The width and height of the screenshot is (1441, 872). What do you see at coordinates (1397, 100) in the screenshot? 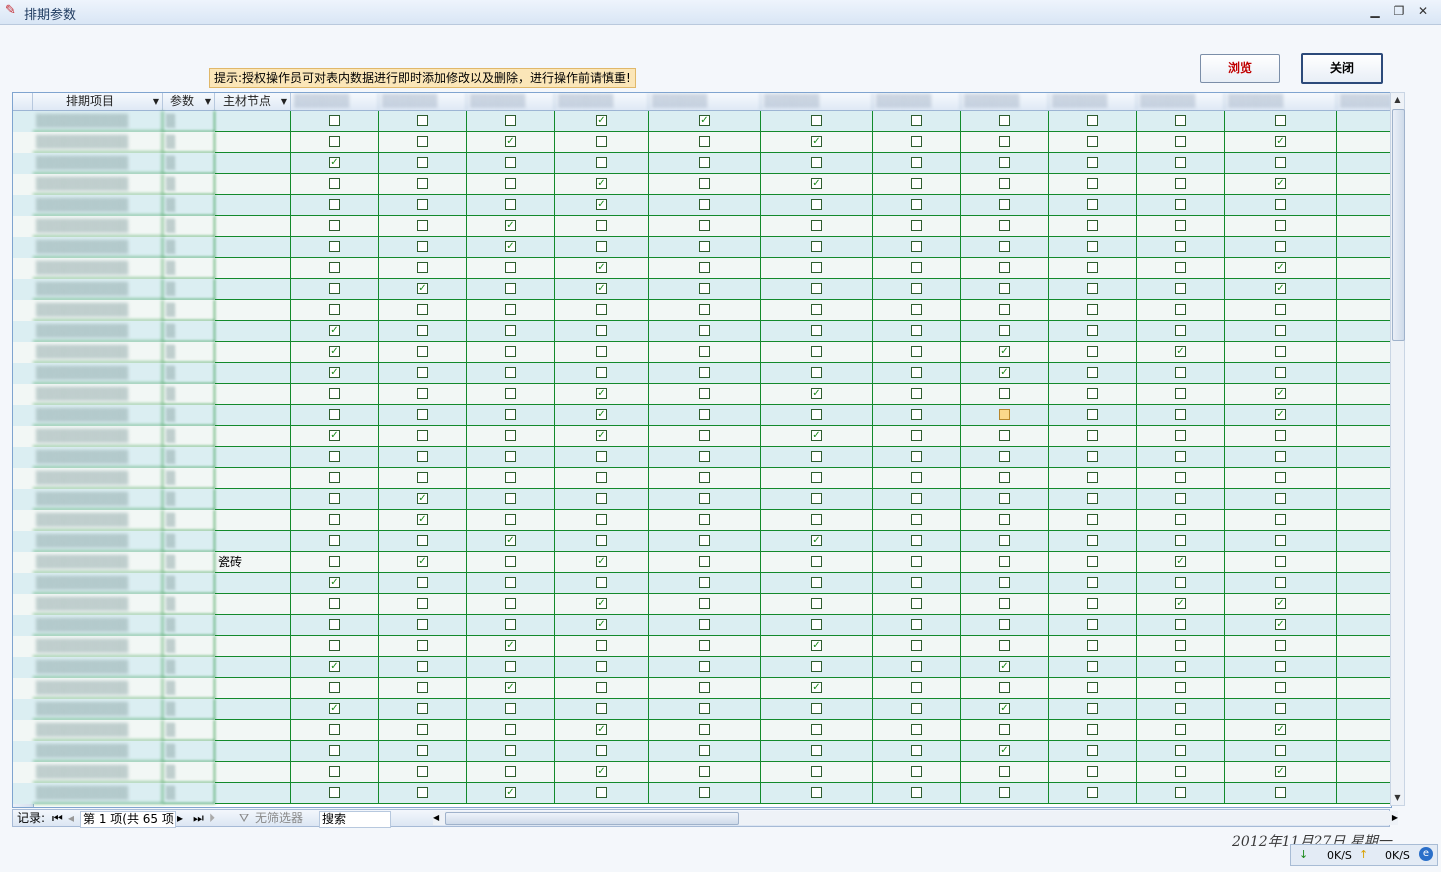
I see `scroll-up-icon: ▲` at bounding box center [1397, 100].